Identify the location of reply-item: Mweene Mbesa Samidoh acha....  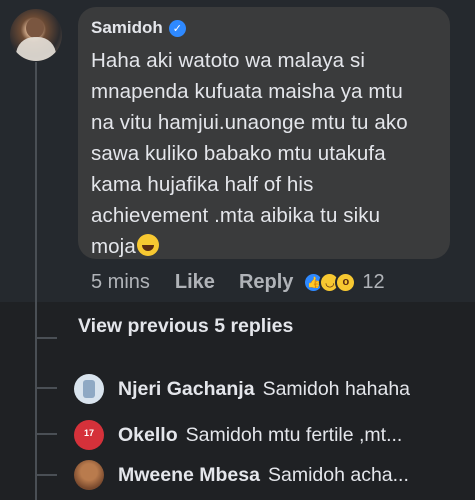
(271, 475).